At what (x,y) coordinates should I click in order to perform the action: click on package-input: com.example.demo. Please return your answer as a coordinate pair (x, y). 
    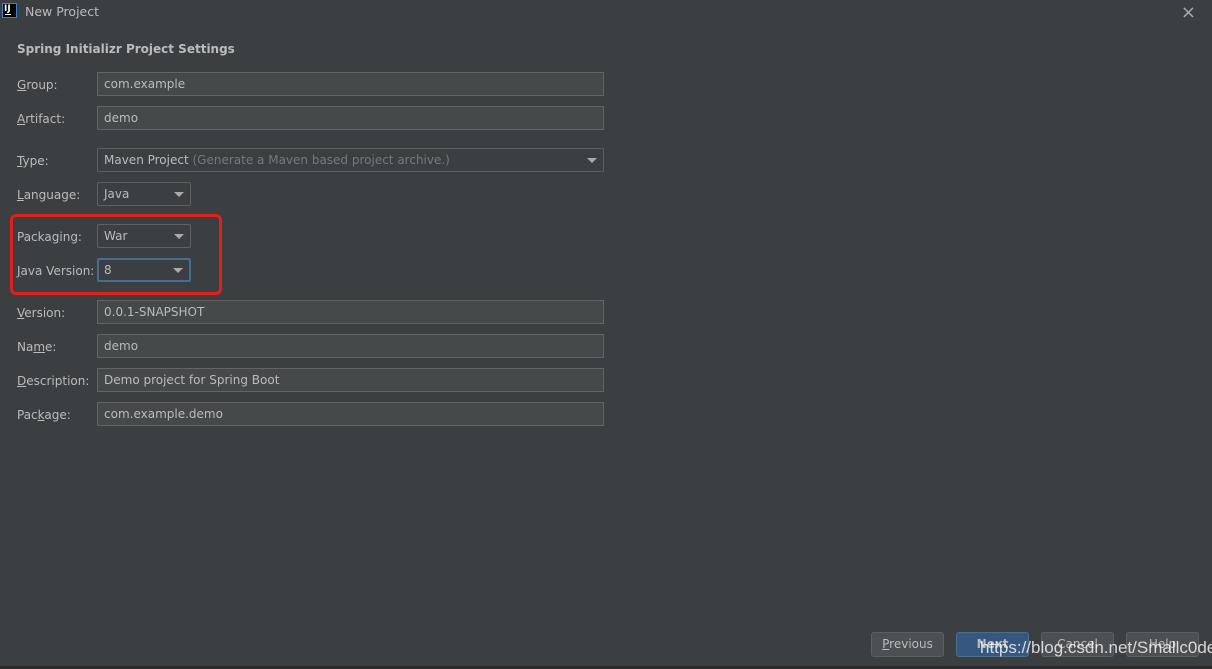
    Looking at the image, I should click on (350, 414).